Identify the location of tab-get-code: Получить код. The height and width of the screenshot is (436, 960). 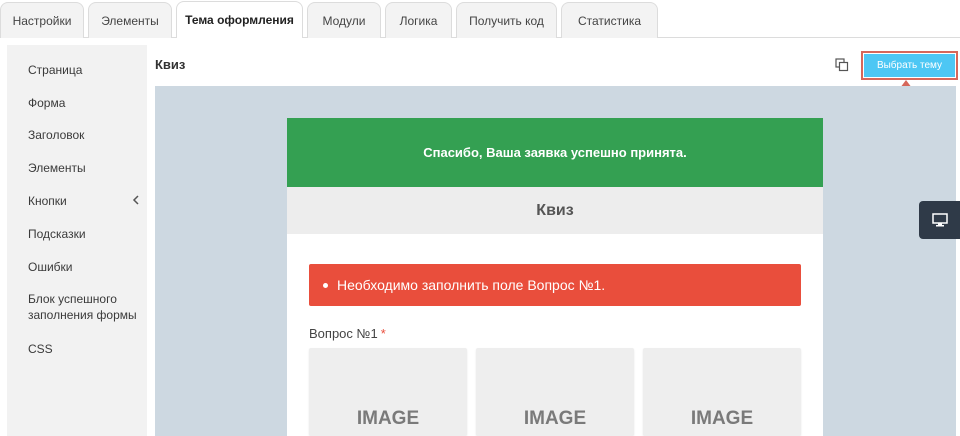
(506, 20).